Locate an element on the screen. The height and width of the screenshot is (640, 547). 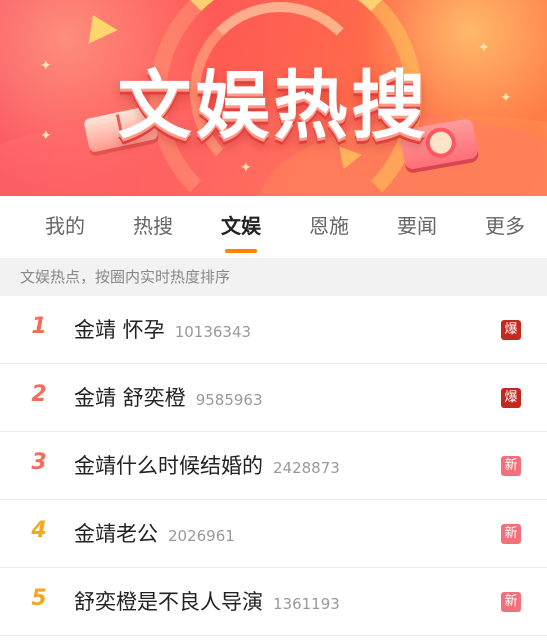
cone-decoration-icon is located at coordinates (98, 26).